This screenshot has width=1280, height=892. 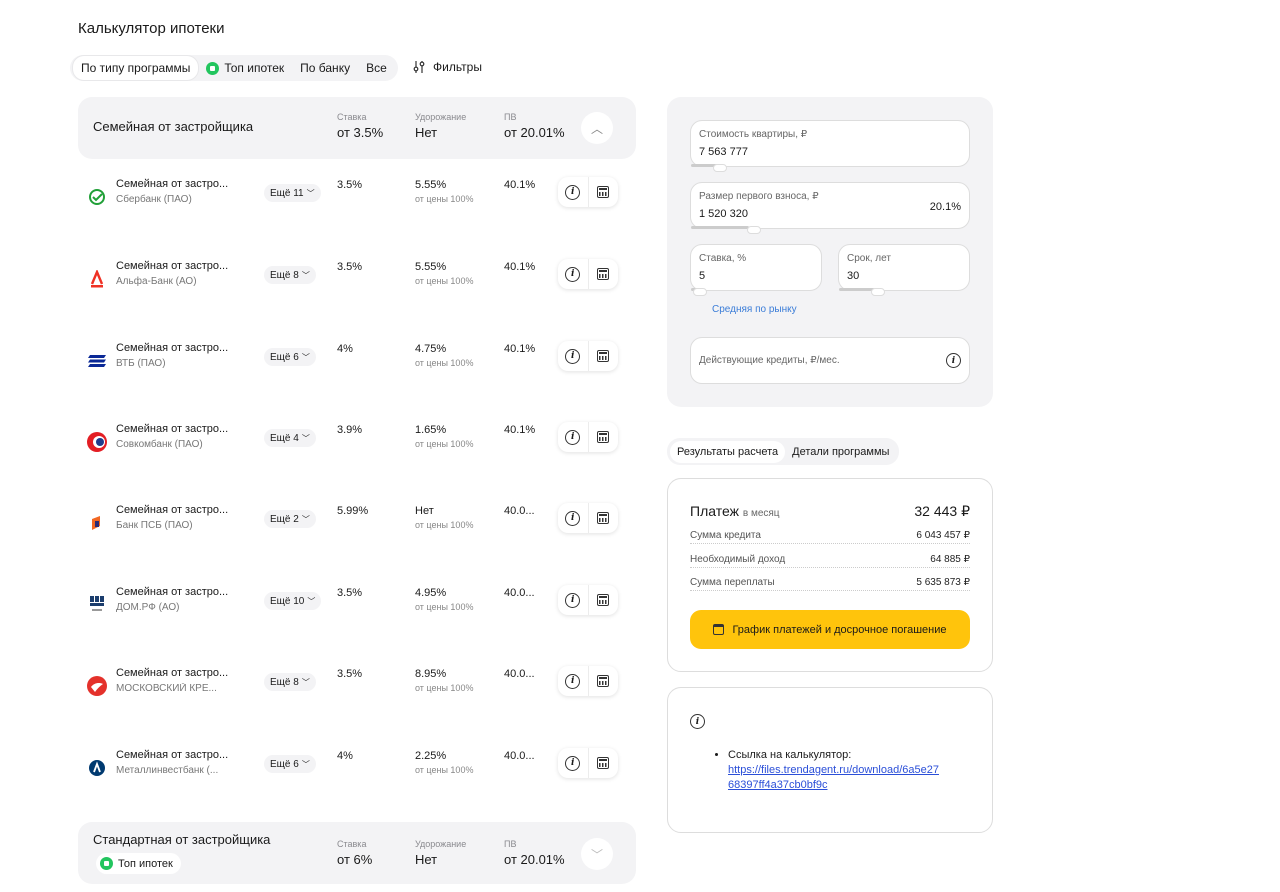 I want to click on chevron-up-icon: ︿, so click(x=596, y=128).